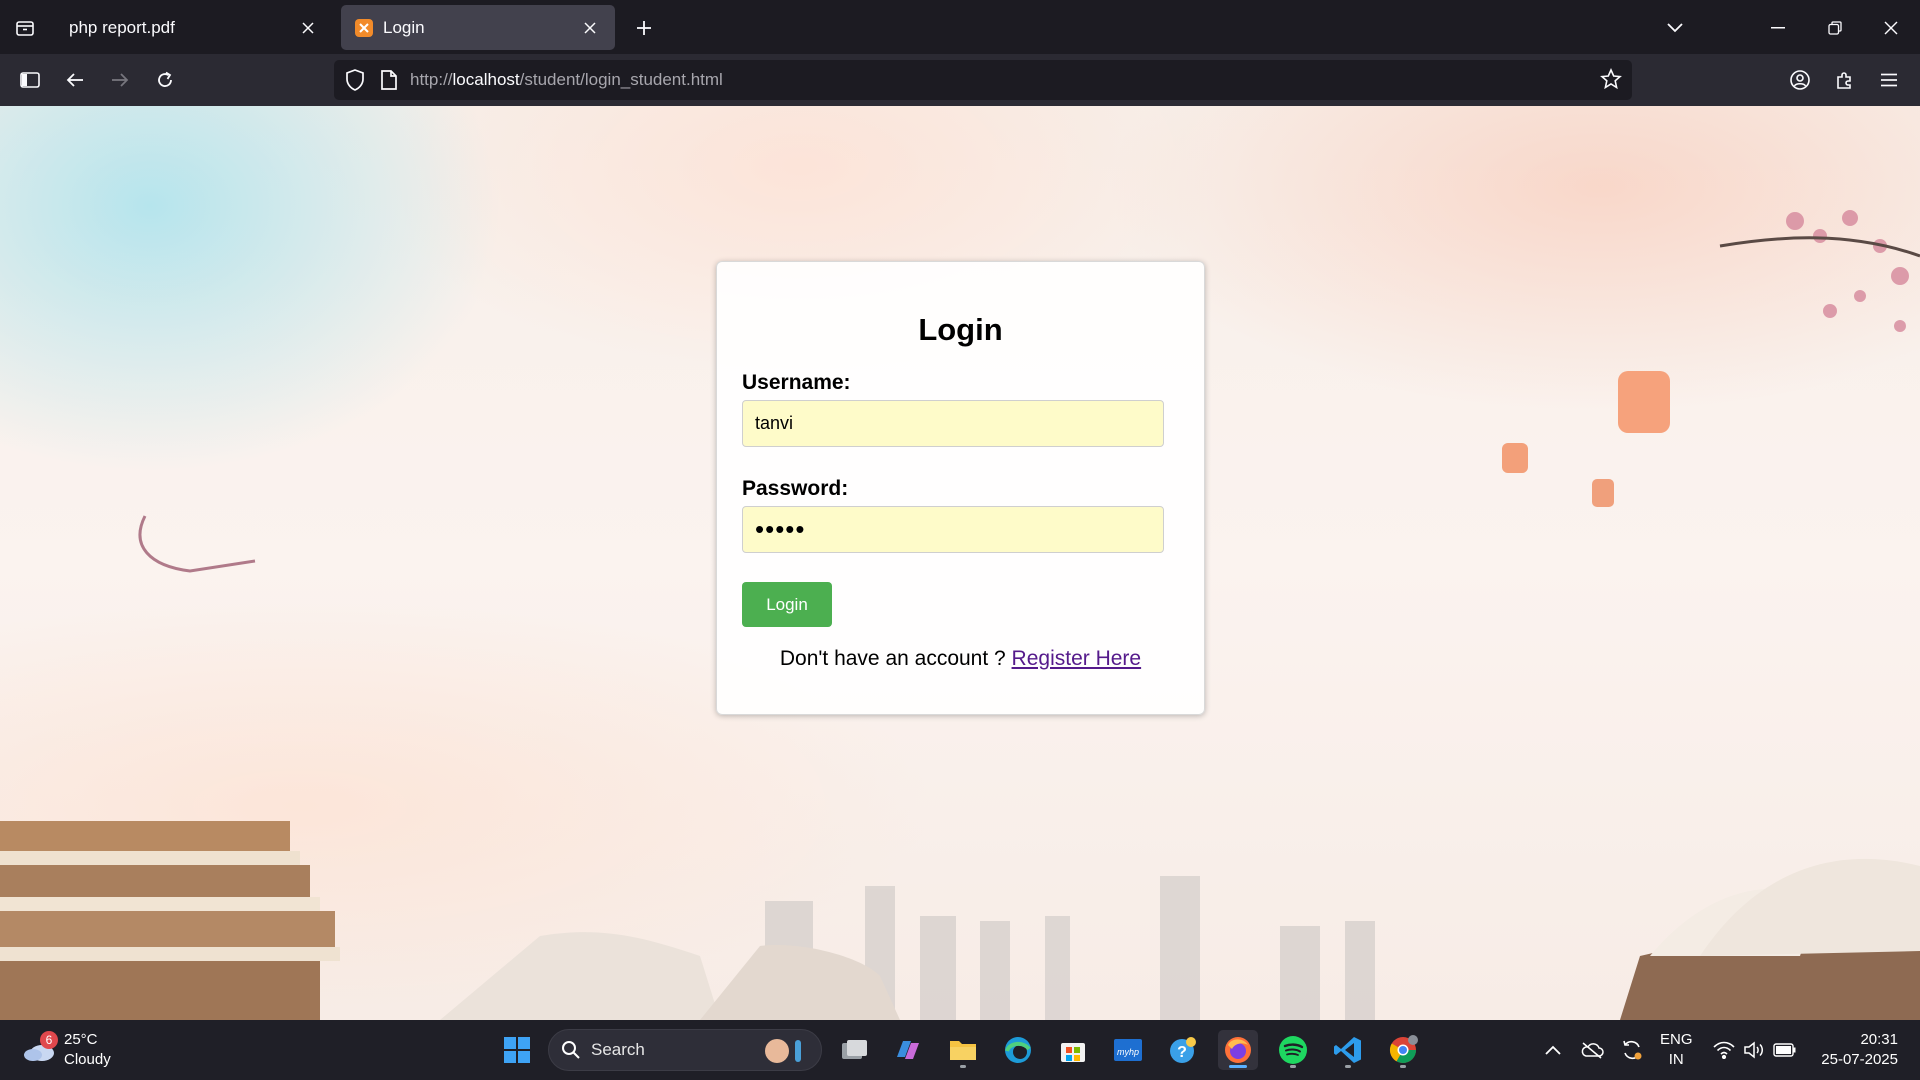 The image size is (1920, 1080). I want to click on extensions-button, so click(1845, 80).